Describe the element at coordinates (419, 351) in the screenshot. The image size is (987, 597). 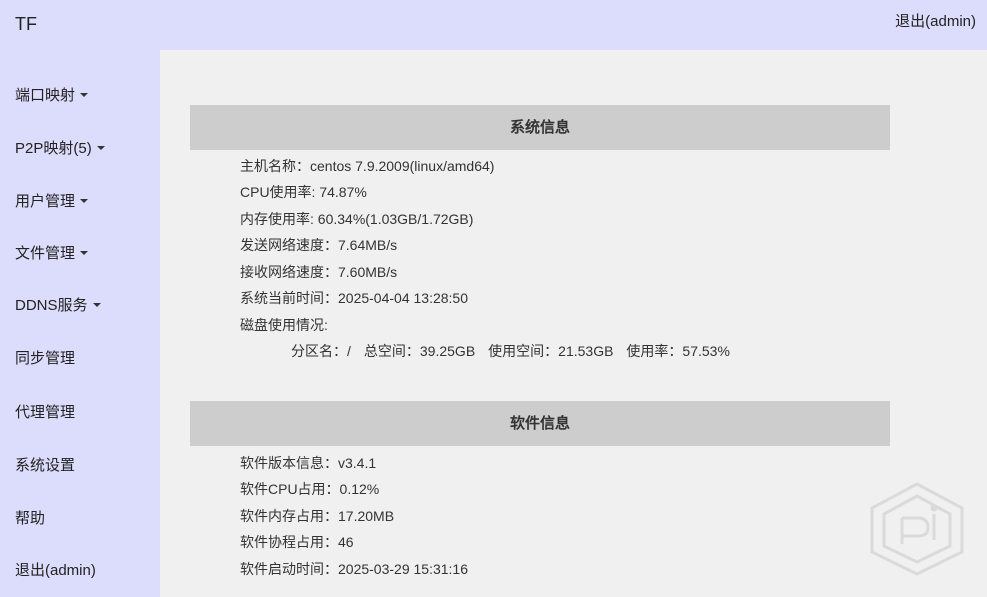
I see `disk-total-space: 总空间：39.25GB` at that location.